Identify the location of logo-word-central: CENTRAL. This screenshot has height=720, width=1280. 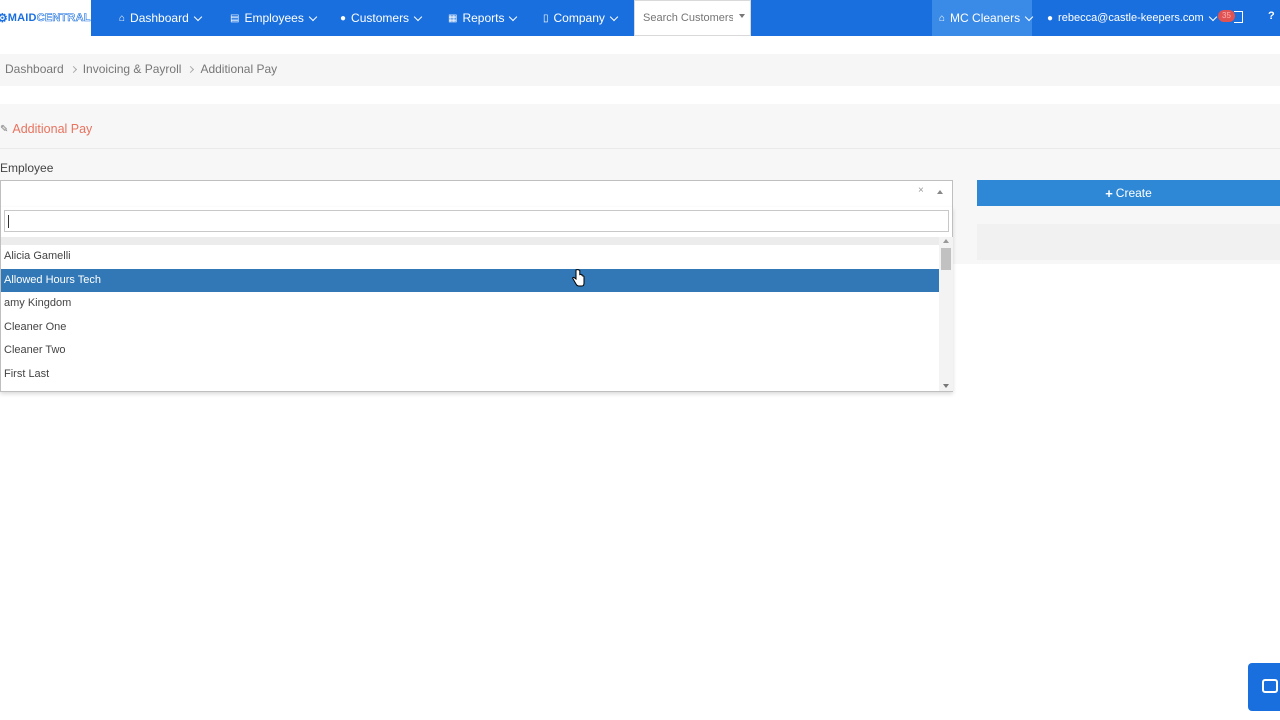
(63, 18).